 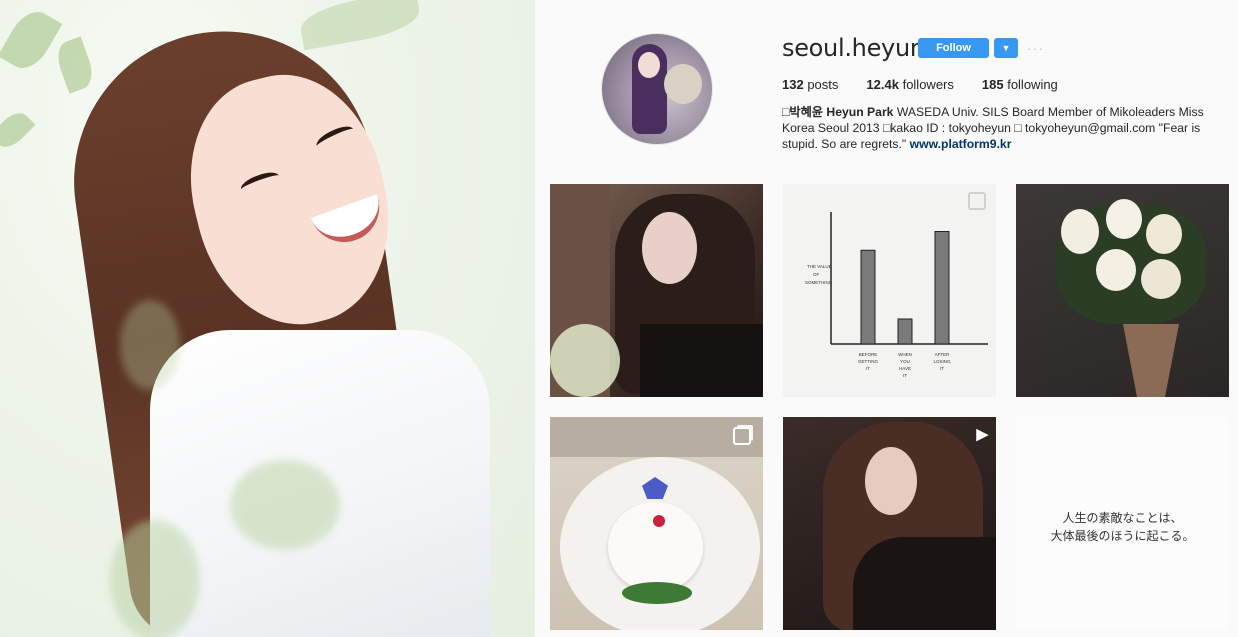 What do you see at coordinates (585, 360) in the screenshot?
I see `flower-shape` at bounding box center [585, 360].